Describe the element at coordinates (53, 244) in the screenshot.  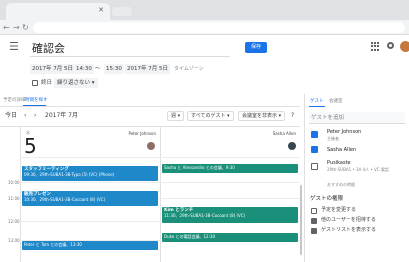
I see `event-title: Peter と Tom との会議、13:30` at that location.